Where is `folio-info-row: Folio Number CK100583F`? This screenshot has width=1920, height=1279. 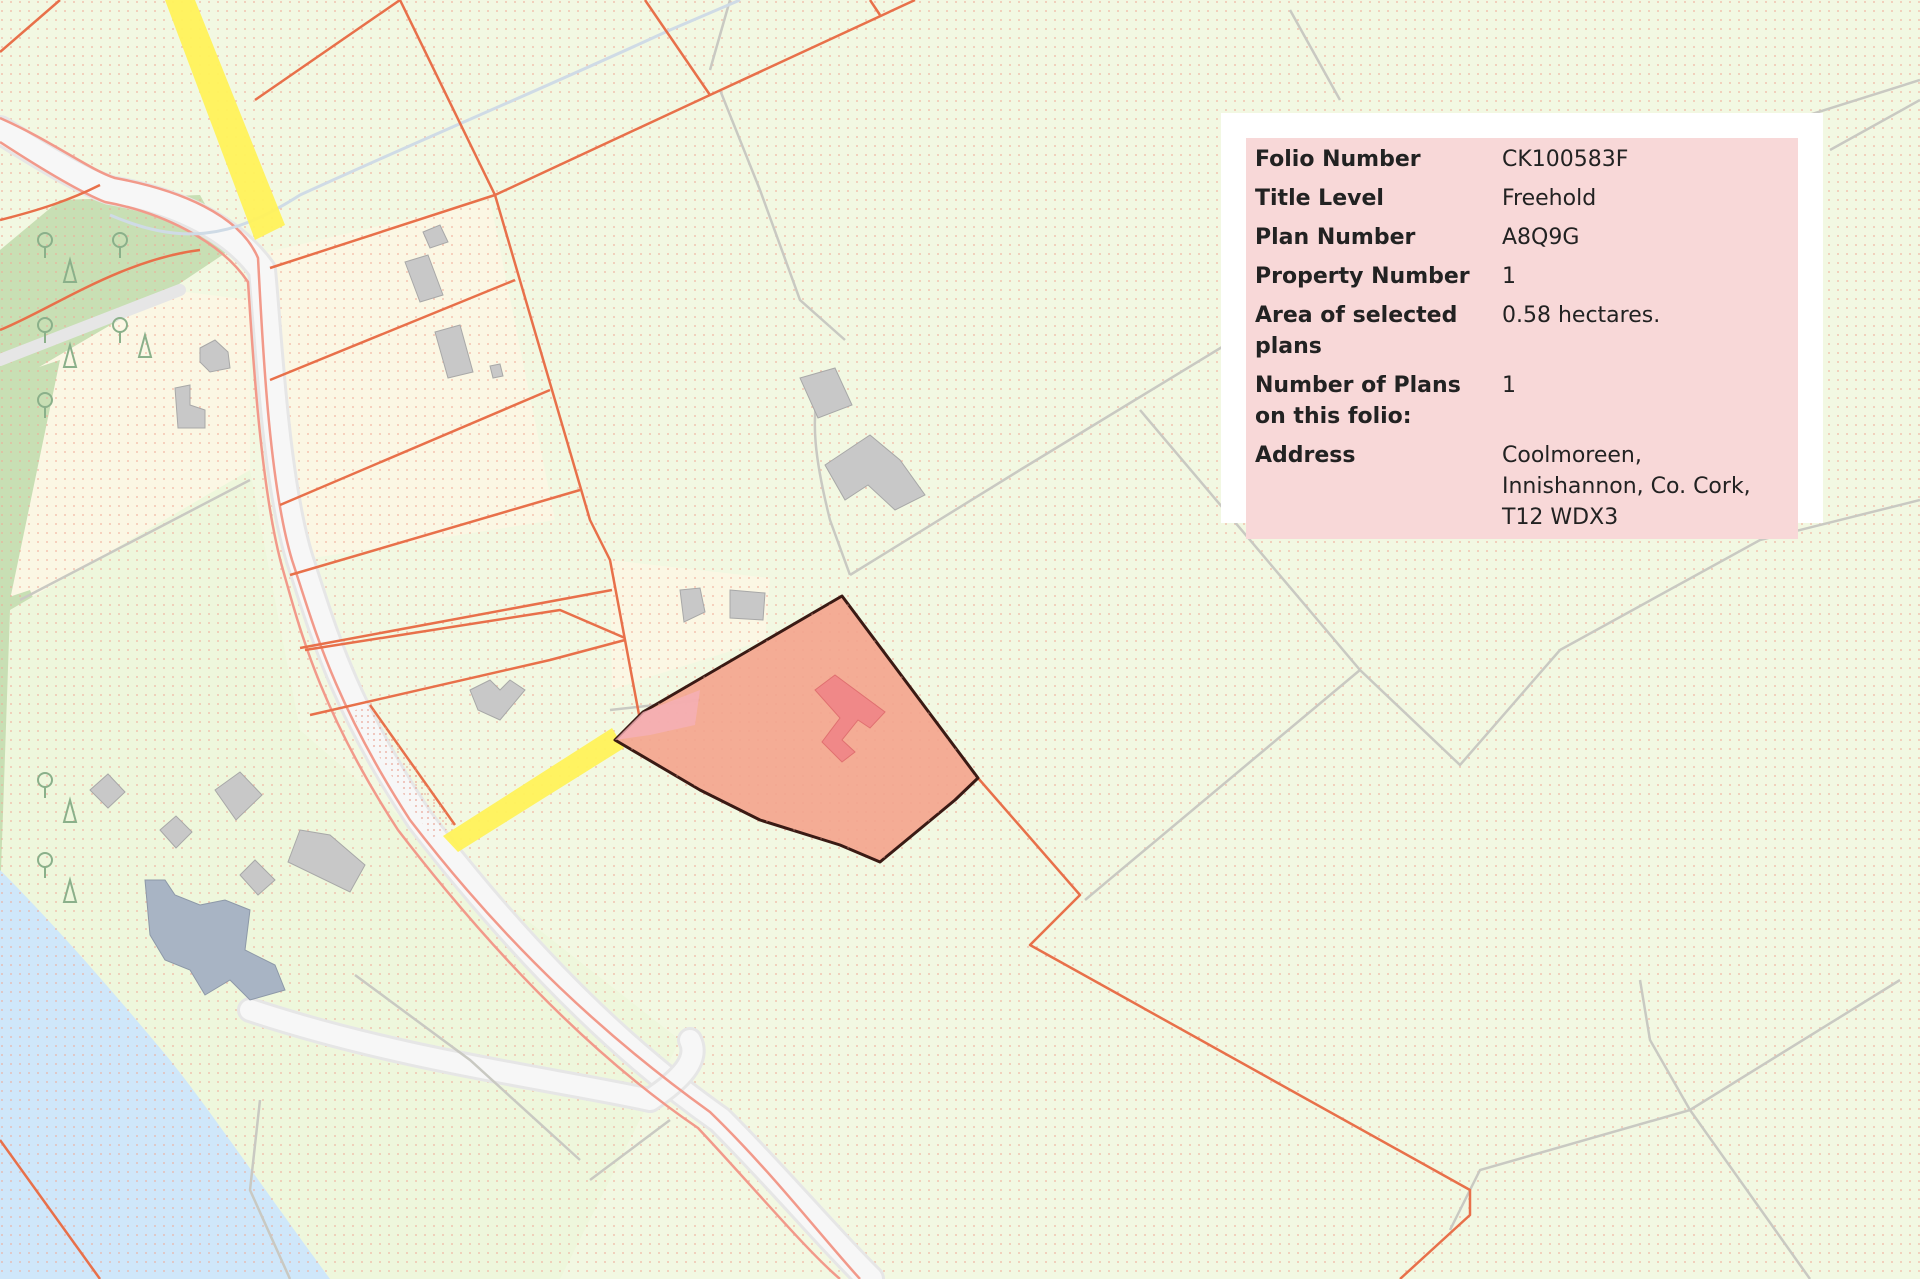
folio-info-row: Folio Number CK100583F is located at coordinates (1522, 158).